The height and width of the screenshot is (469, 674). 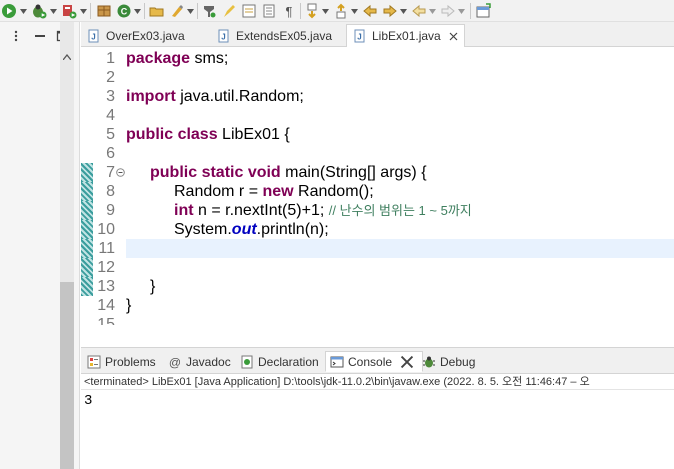 What do you see at coordinates (88, 401) in the screenshot?
I see `console-output: 3` at bounding box center [88, 401].